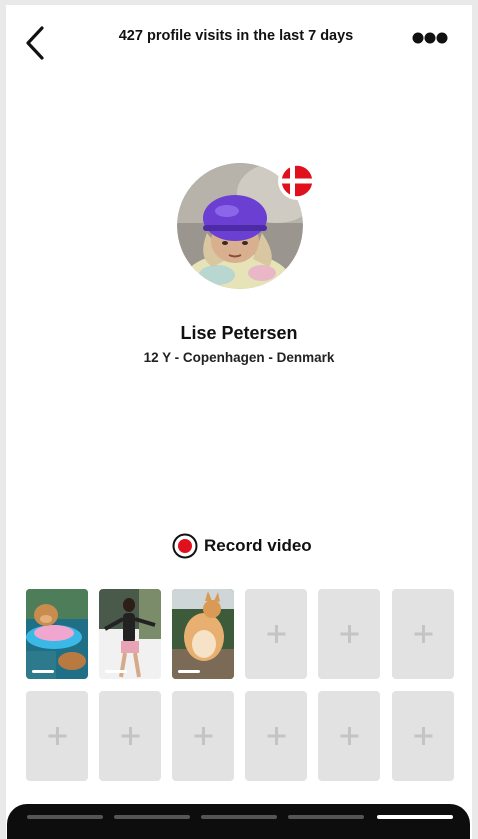 Image resolution: width=478 pixels, height=839 pixels. I want to click on profile-name: Lise Petersen, so click(239, 333).